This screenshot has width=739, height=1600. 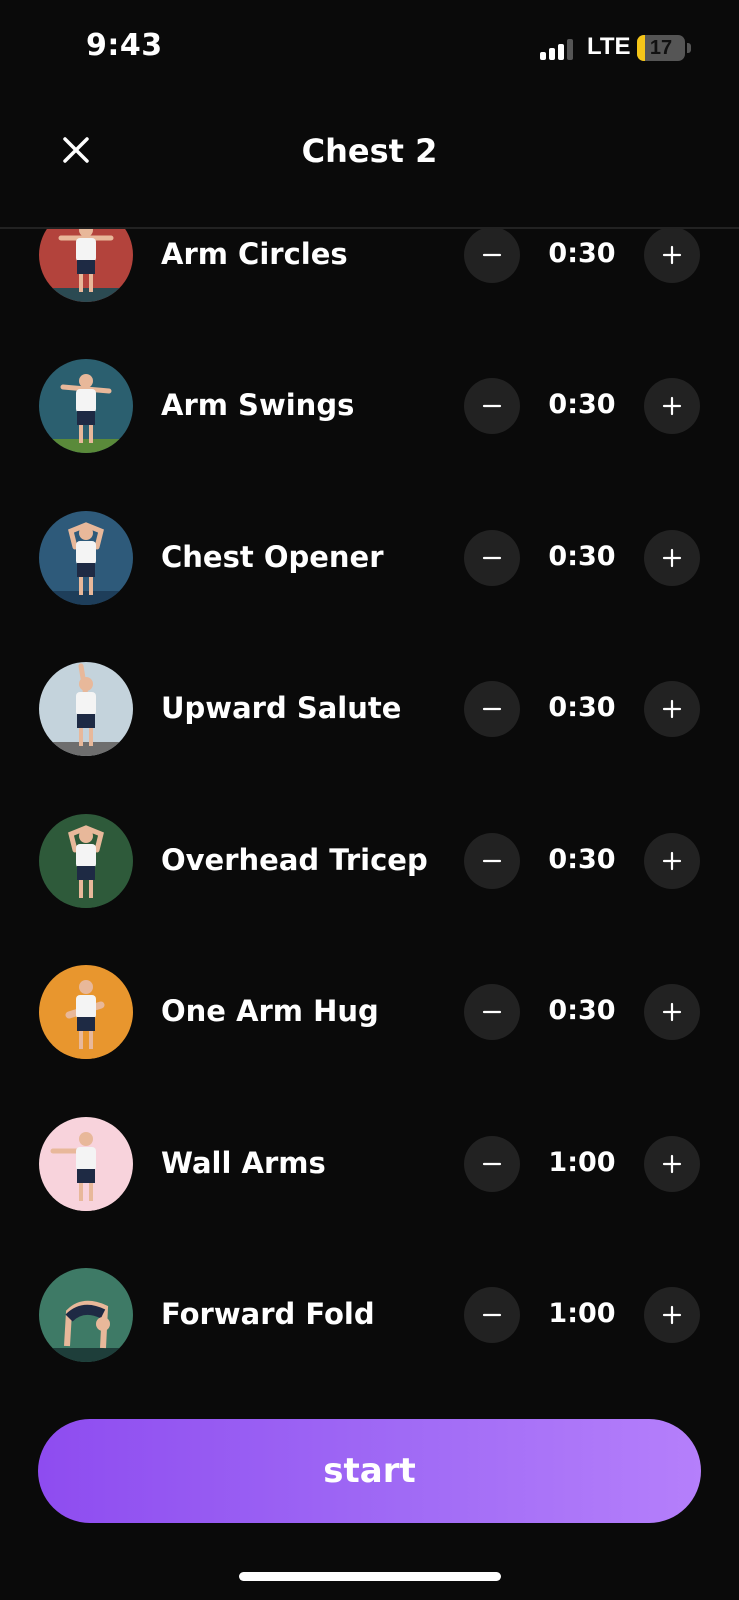 I want to click on exercise-row: Wall Arms 1:00, so click(x=369, y=1164).